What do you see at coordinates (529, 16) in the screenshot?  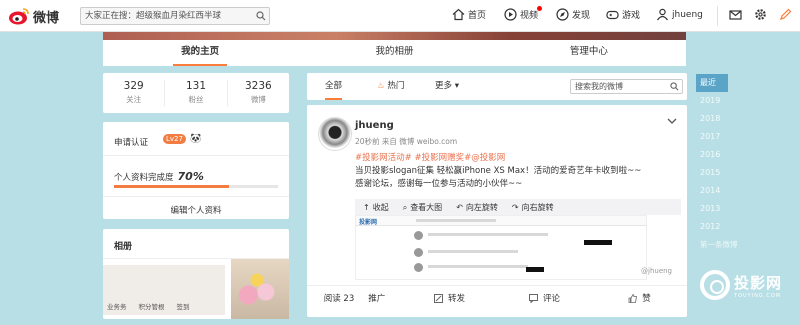 I see `nav-video-label: 视频` at bounding box center [529, 16].